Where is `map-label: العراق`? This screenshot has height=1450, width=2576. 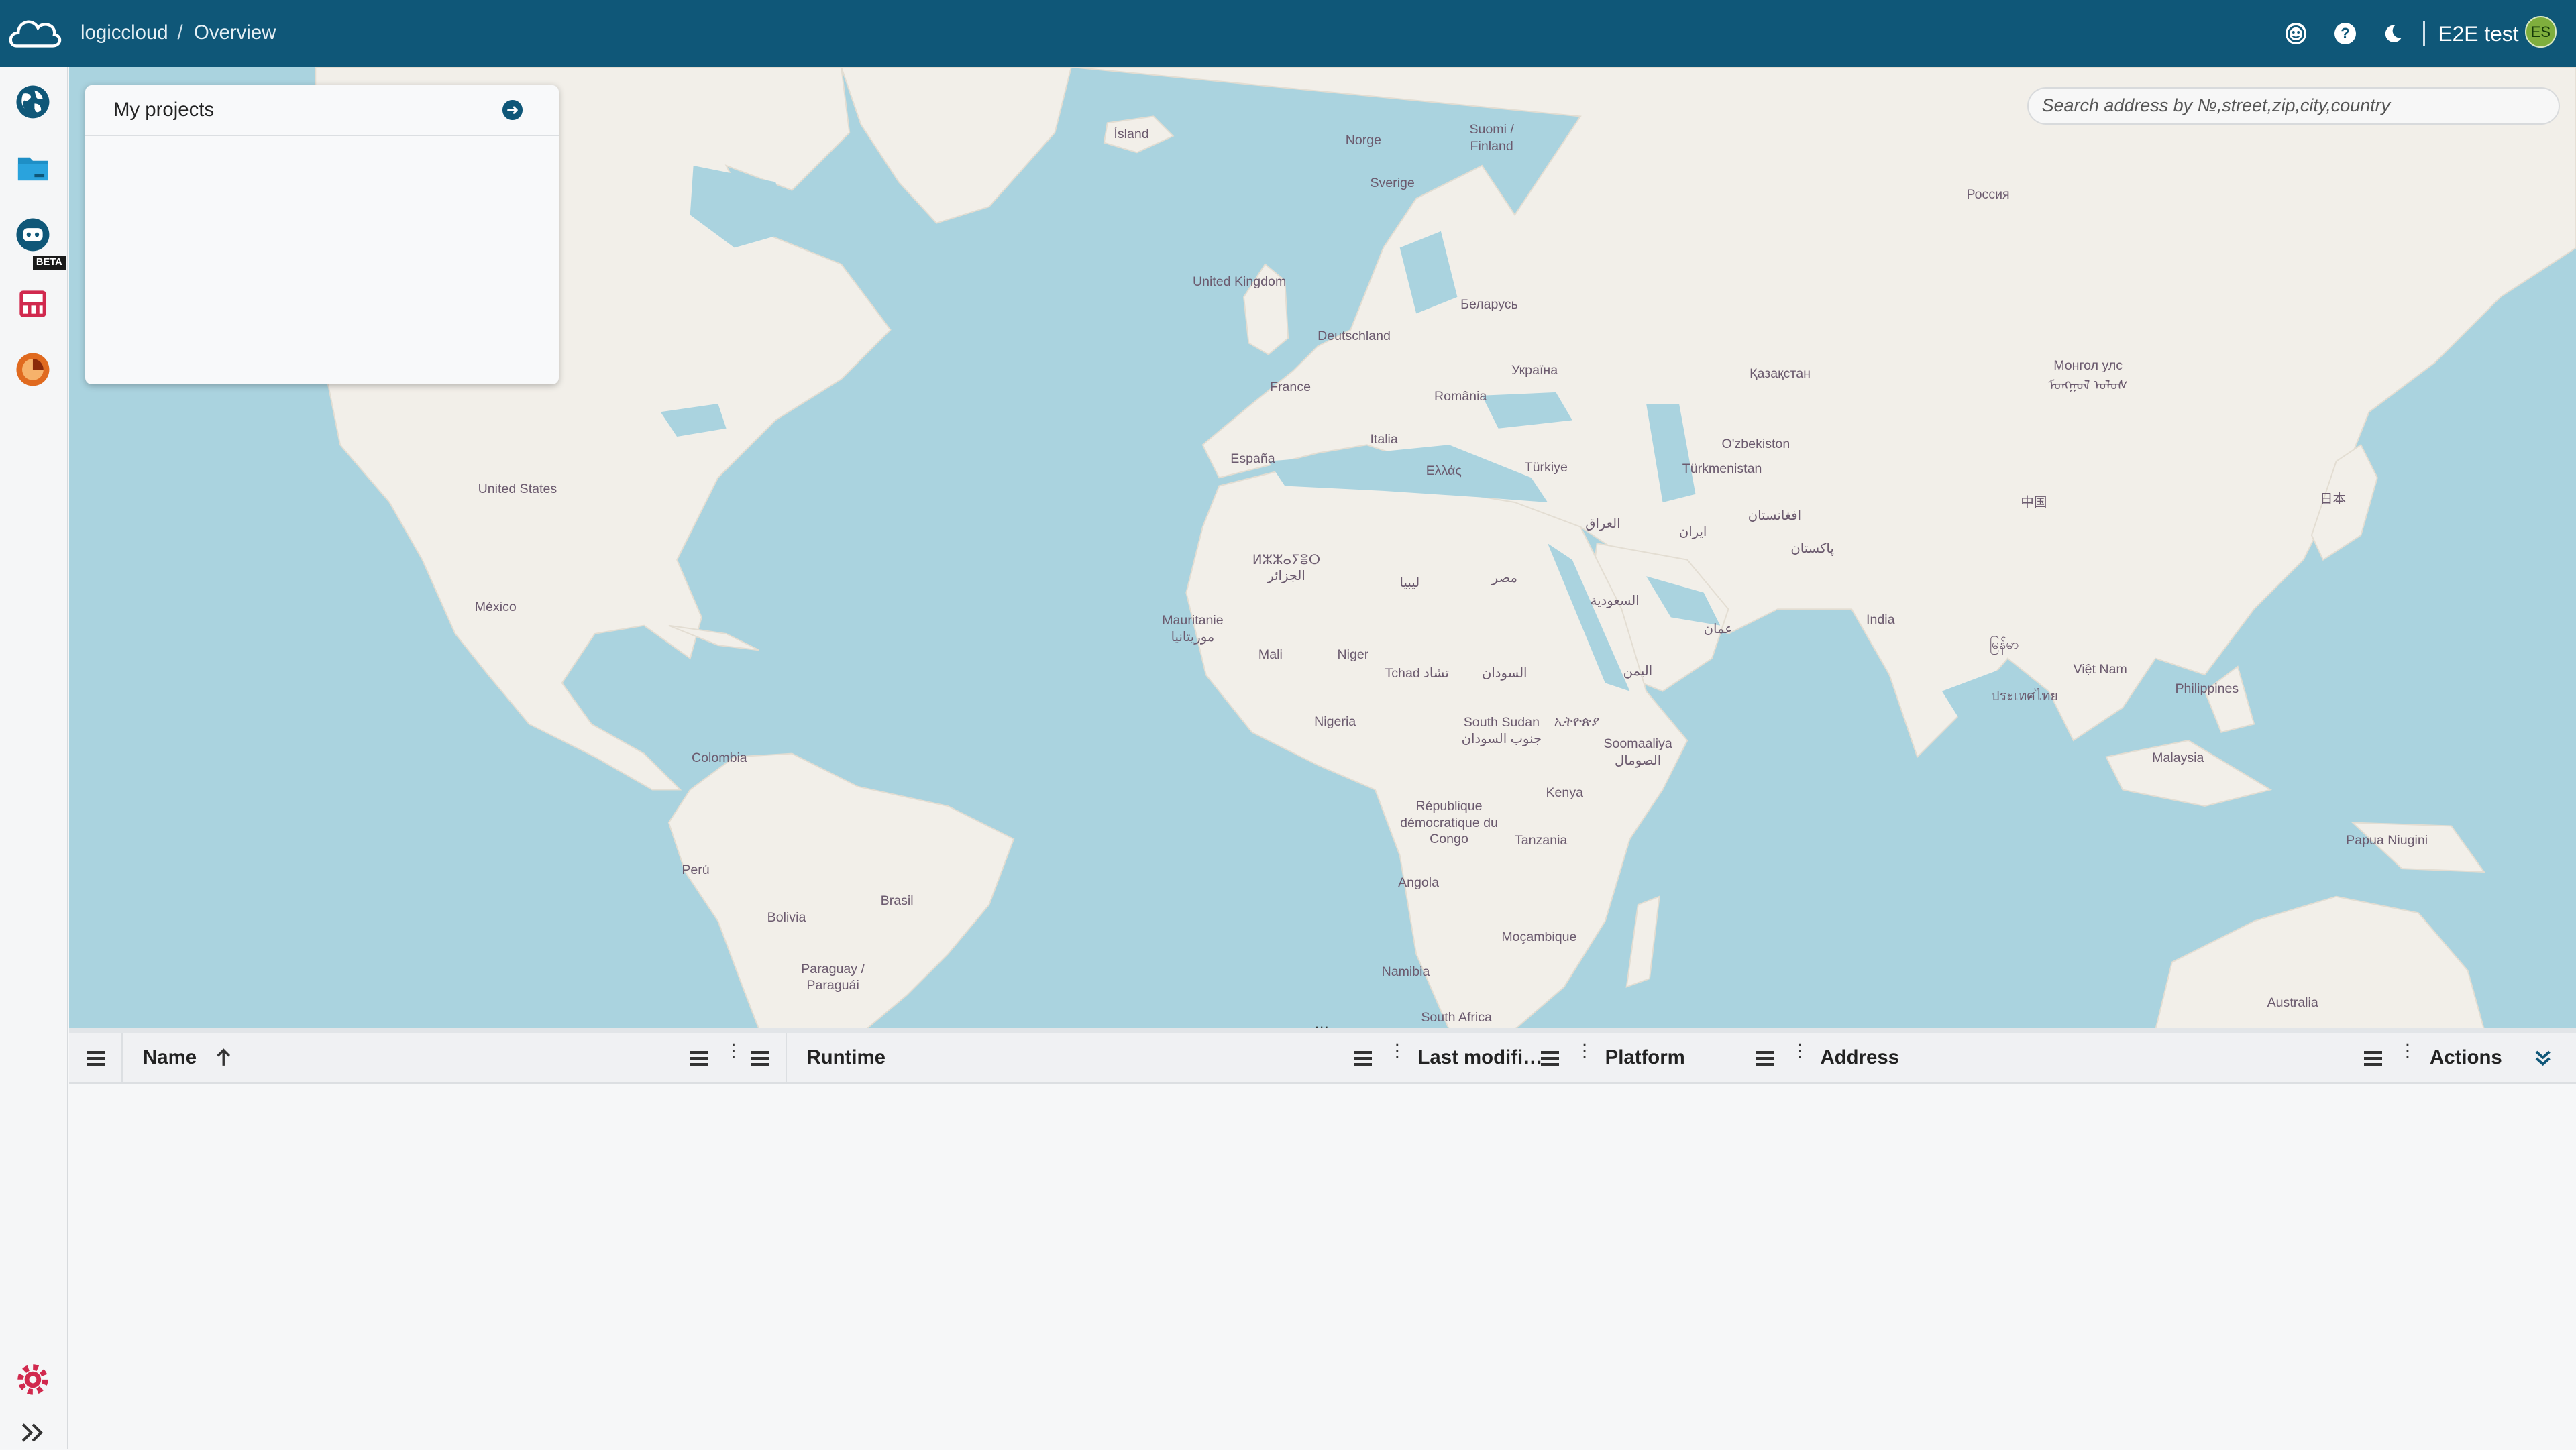 map-label: العراق is located at coordinates (1603, 523).